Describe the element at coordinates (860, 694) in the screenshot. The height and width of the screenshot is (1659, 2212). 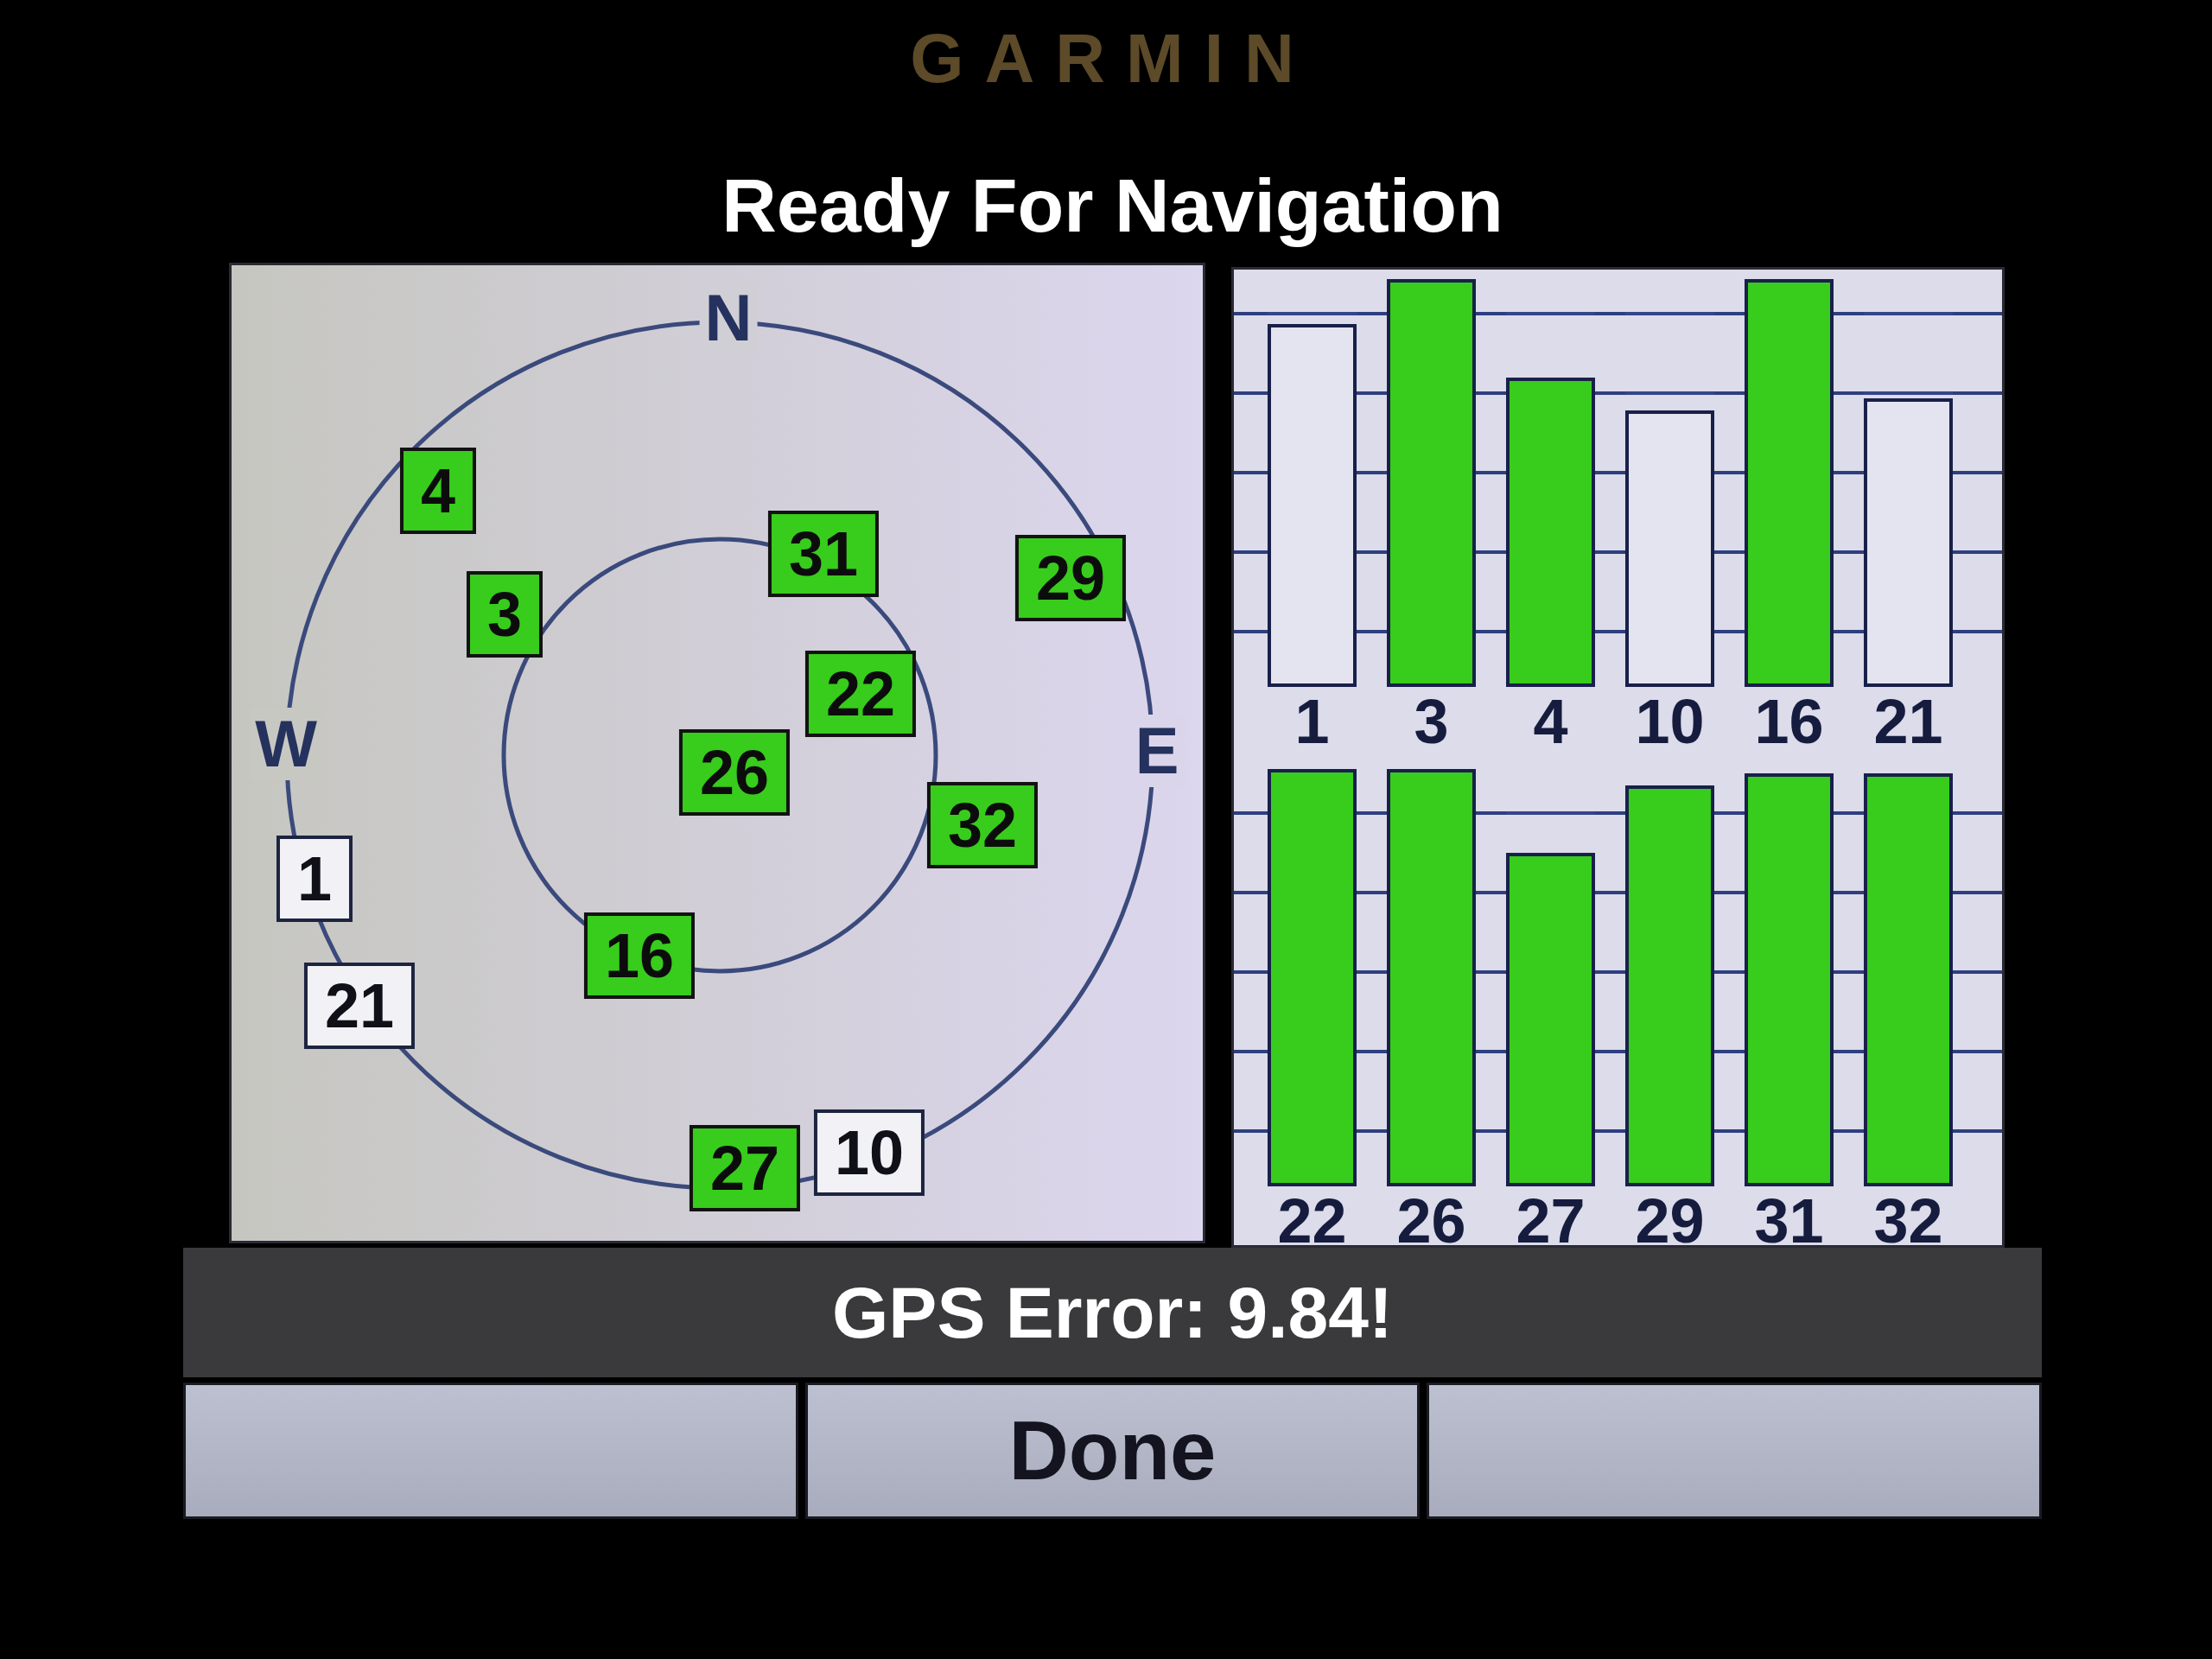
I see `satellite-marker: 22` at that location.